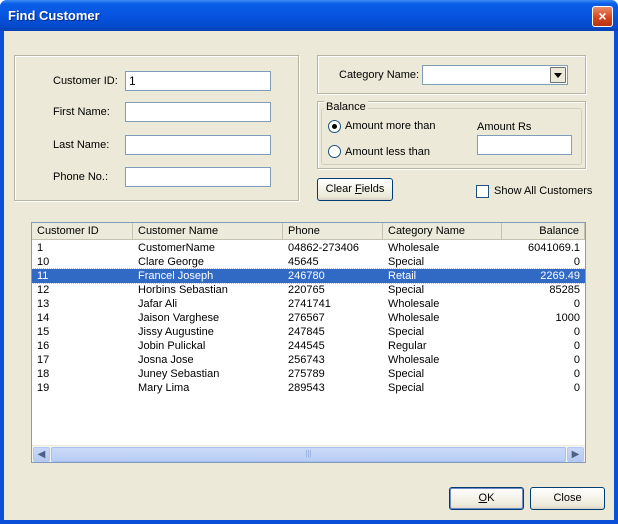 The image size is (618, 524). What do you see at coordinates (198, 81) in the screenshot?
I see `customer-id-input` at bounding box center [198, 81].